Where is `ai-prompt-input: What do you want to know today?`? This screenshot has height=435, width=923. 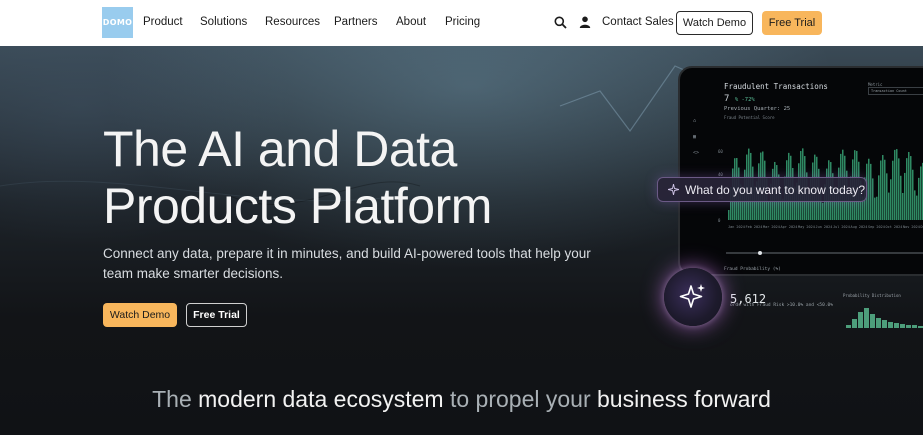 ai-prompt-input: What do you want to know today? is located at coordinates (762, 189).